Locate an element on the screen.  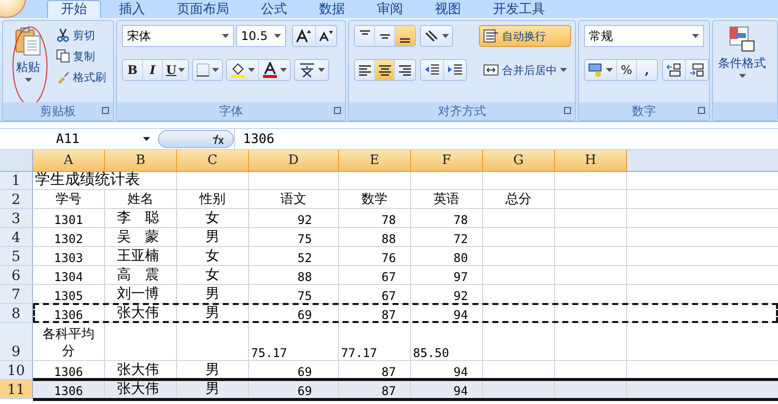
group-label: 字体 is located at coordinates (231, 111).